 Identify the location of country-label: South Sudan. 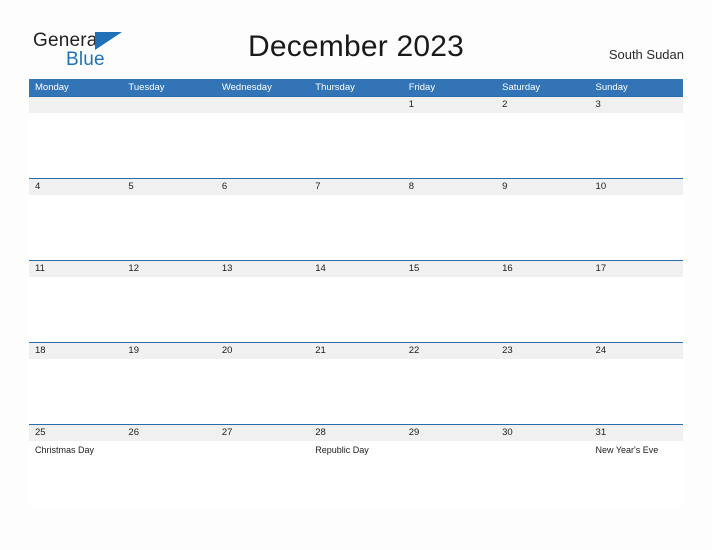
(646, 54).